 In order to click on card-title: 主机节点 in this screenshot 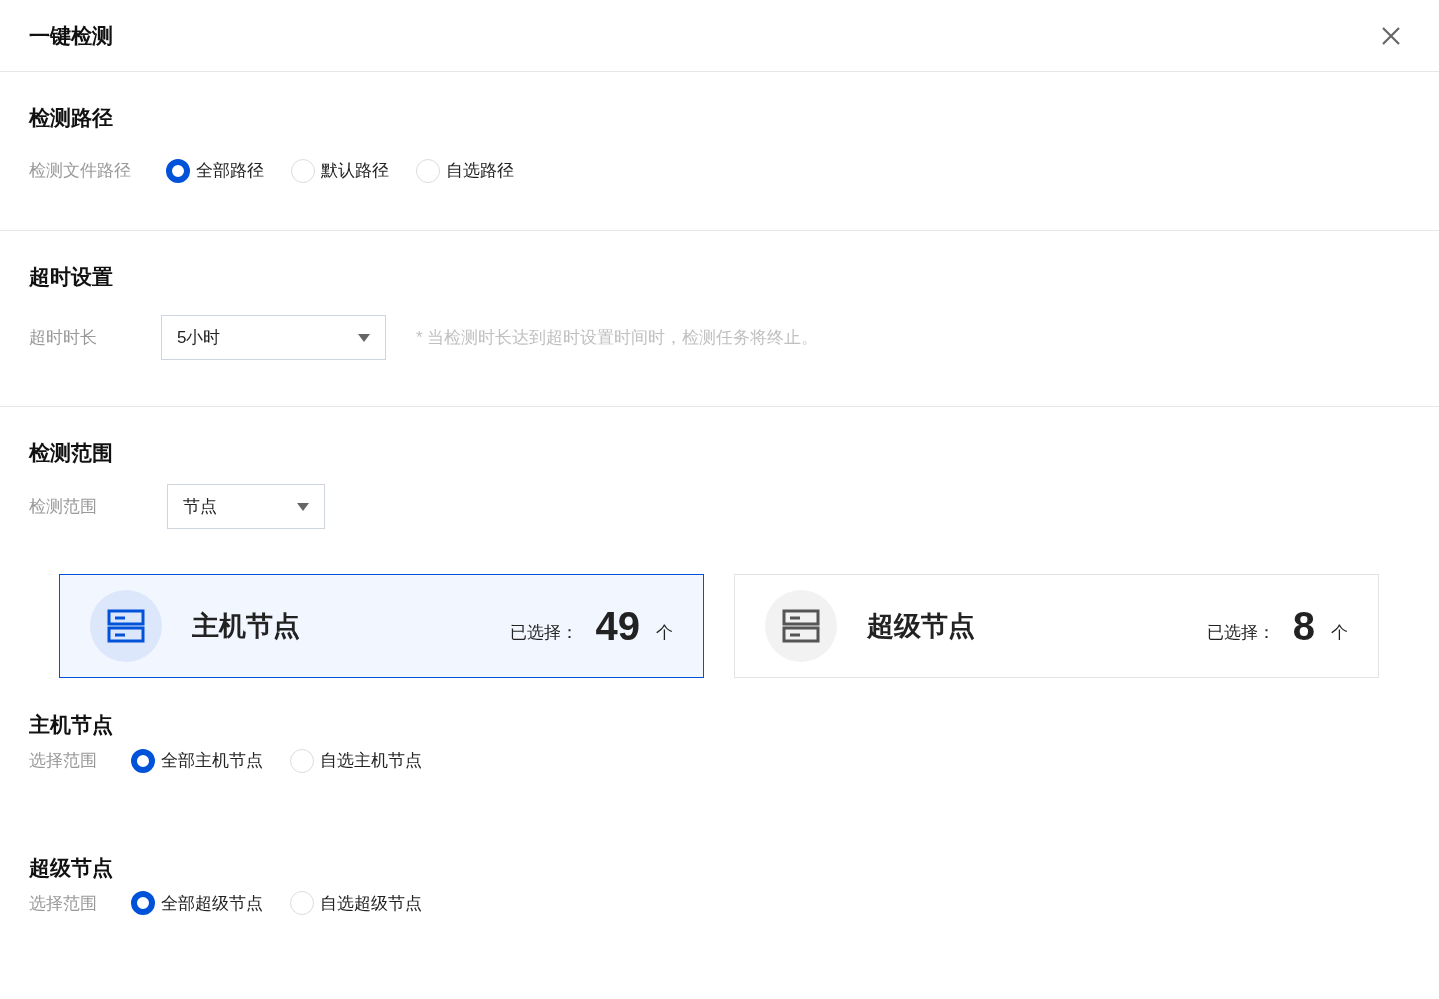, I will do `click(246, 626)`.